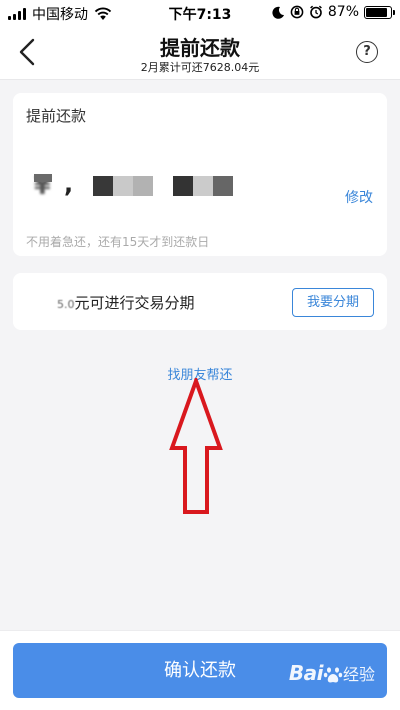 This screenshot has height=710, width=400. What do you see at coordinates (332, 698) in the screenshot?
I see `watermark-url: jingyan.baidu.com` at bounding box center [332, 698].